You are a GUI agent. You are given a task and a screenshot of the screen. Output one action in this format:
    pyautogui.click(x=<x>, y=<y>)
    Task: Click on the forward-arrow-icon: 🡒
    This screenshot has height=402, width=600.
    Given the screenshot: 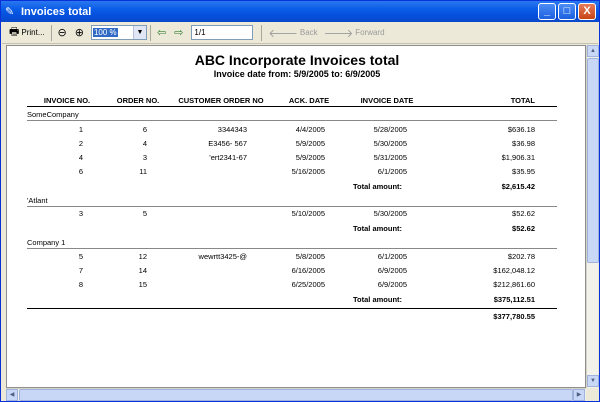 What is the action you would take?
    pyautogui.click(x=338, y=33)
    